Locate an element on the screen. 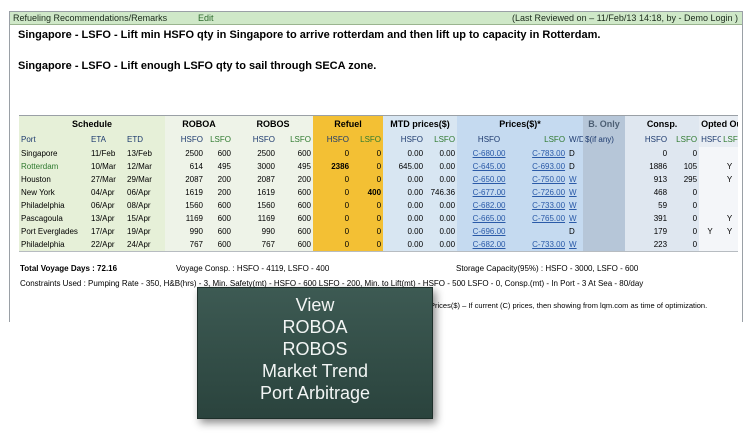 The height and width of the screenshot is (436, 750). col-etd: ETD is located at coordinates (145, 139).